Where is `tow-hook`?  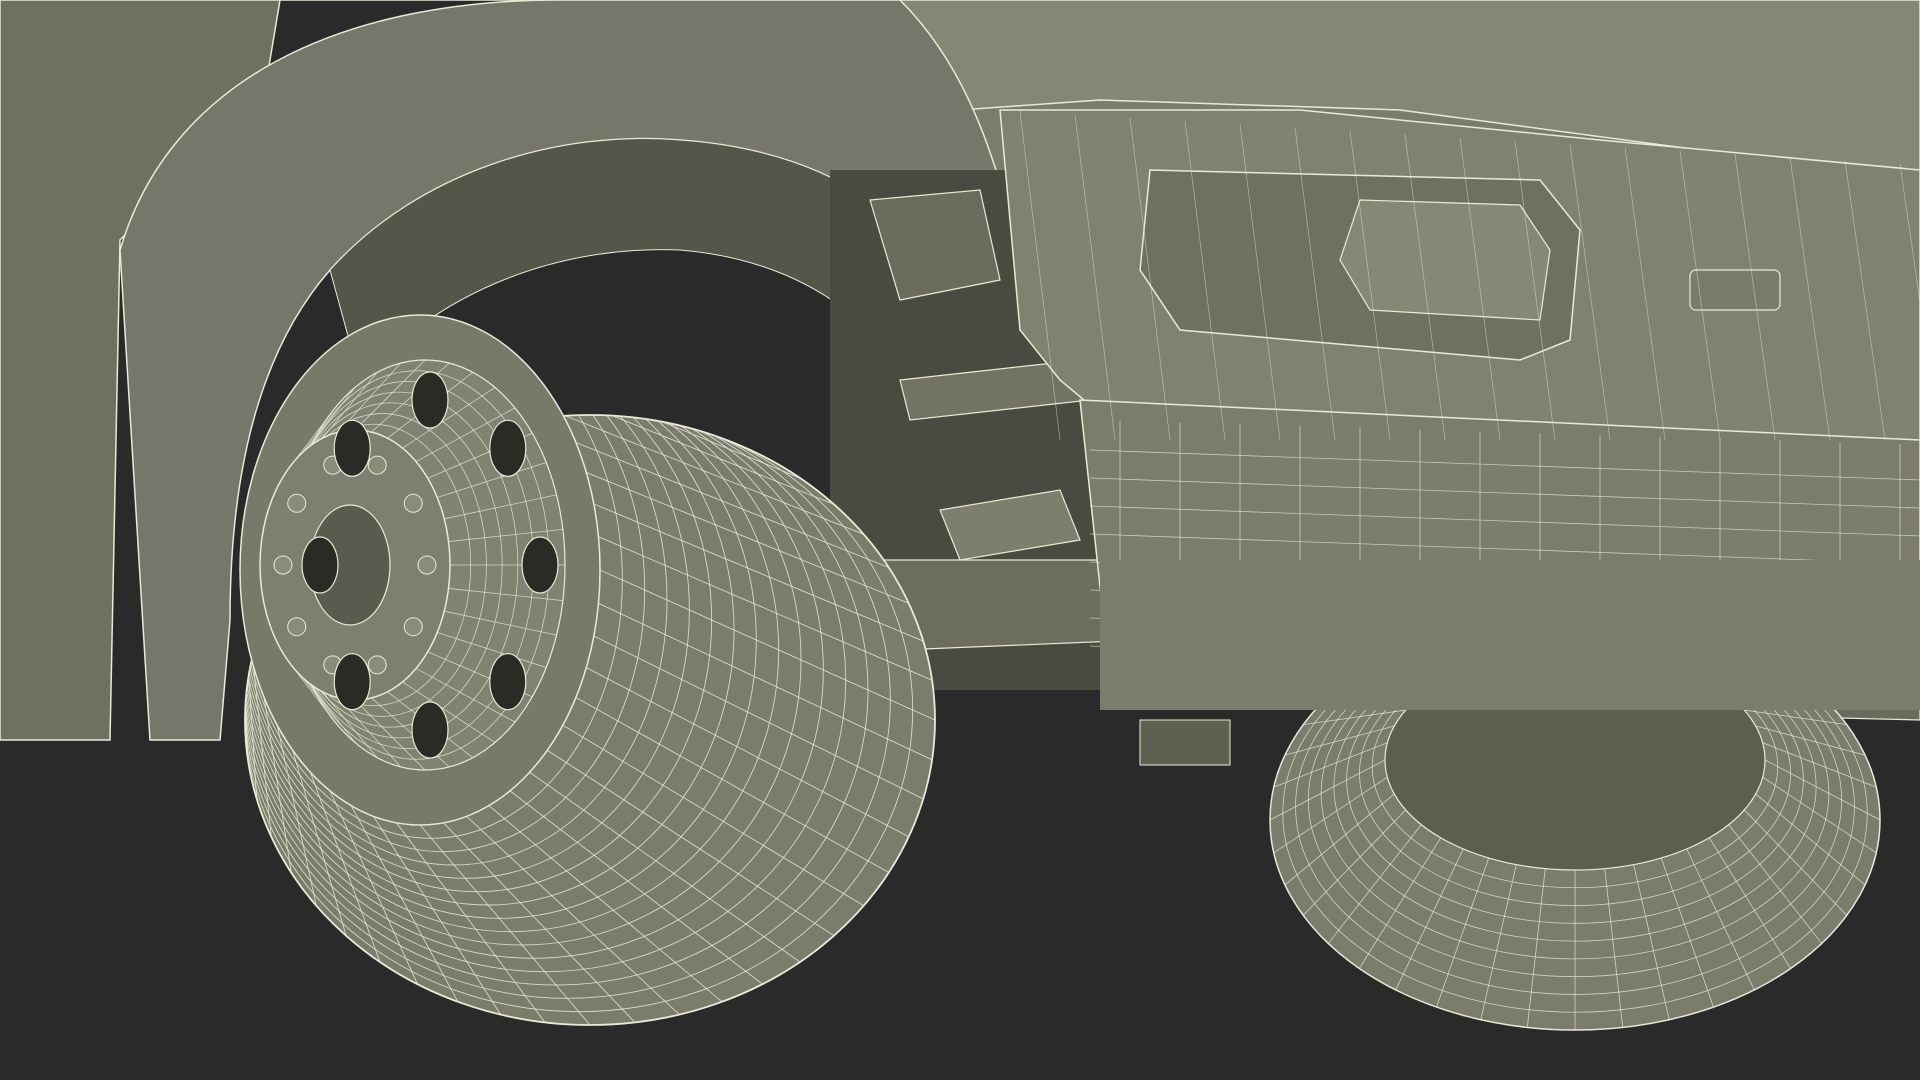
tow-hook is located at coordinates (1735, 290).